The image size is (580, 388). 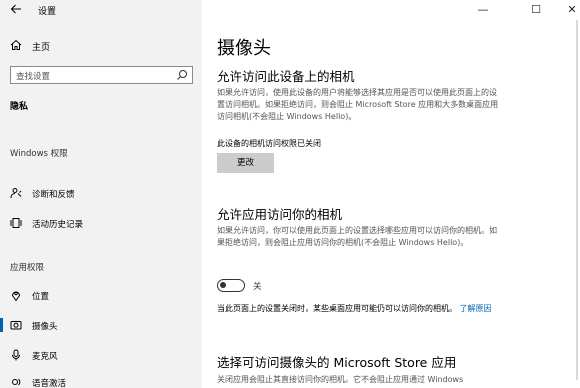 I want to click on app-title: 设置, so click(x=47, y=12).